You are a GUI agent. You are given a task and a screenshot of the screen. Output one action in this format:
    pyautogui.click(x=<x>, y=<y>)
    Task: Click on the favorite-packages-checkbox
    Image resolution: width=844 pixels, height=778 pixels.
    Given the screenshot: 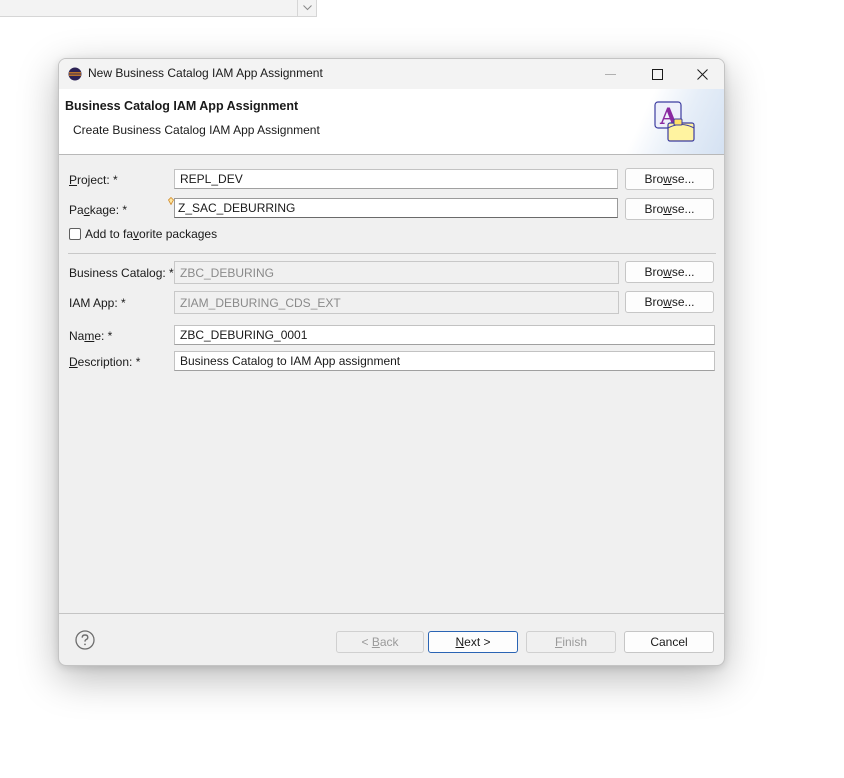 What is the action you would take?
    pyautogui.click(x=75, y=234)
    